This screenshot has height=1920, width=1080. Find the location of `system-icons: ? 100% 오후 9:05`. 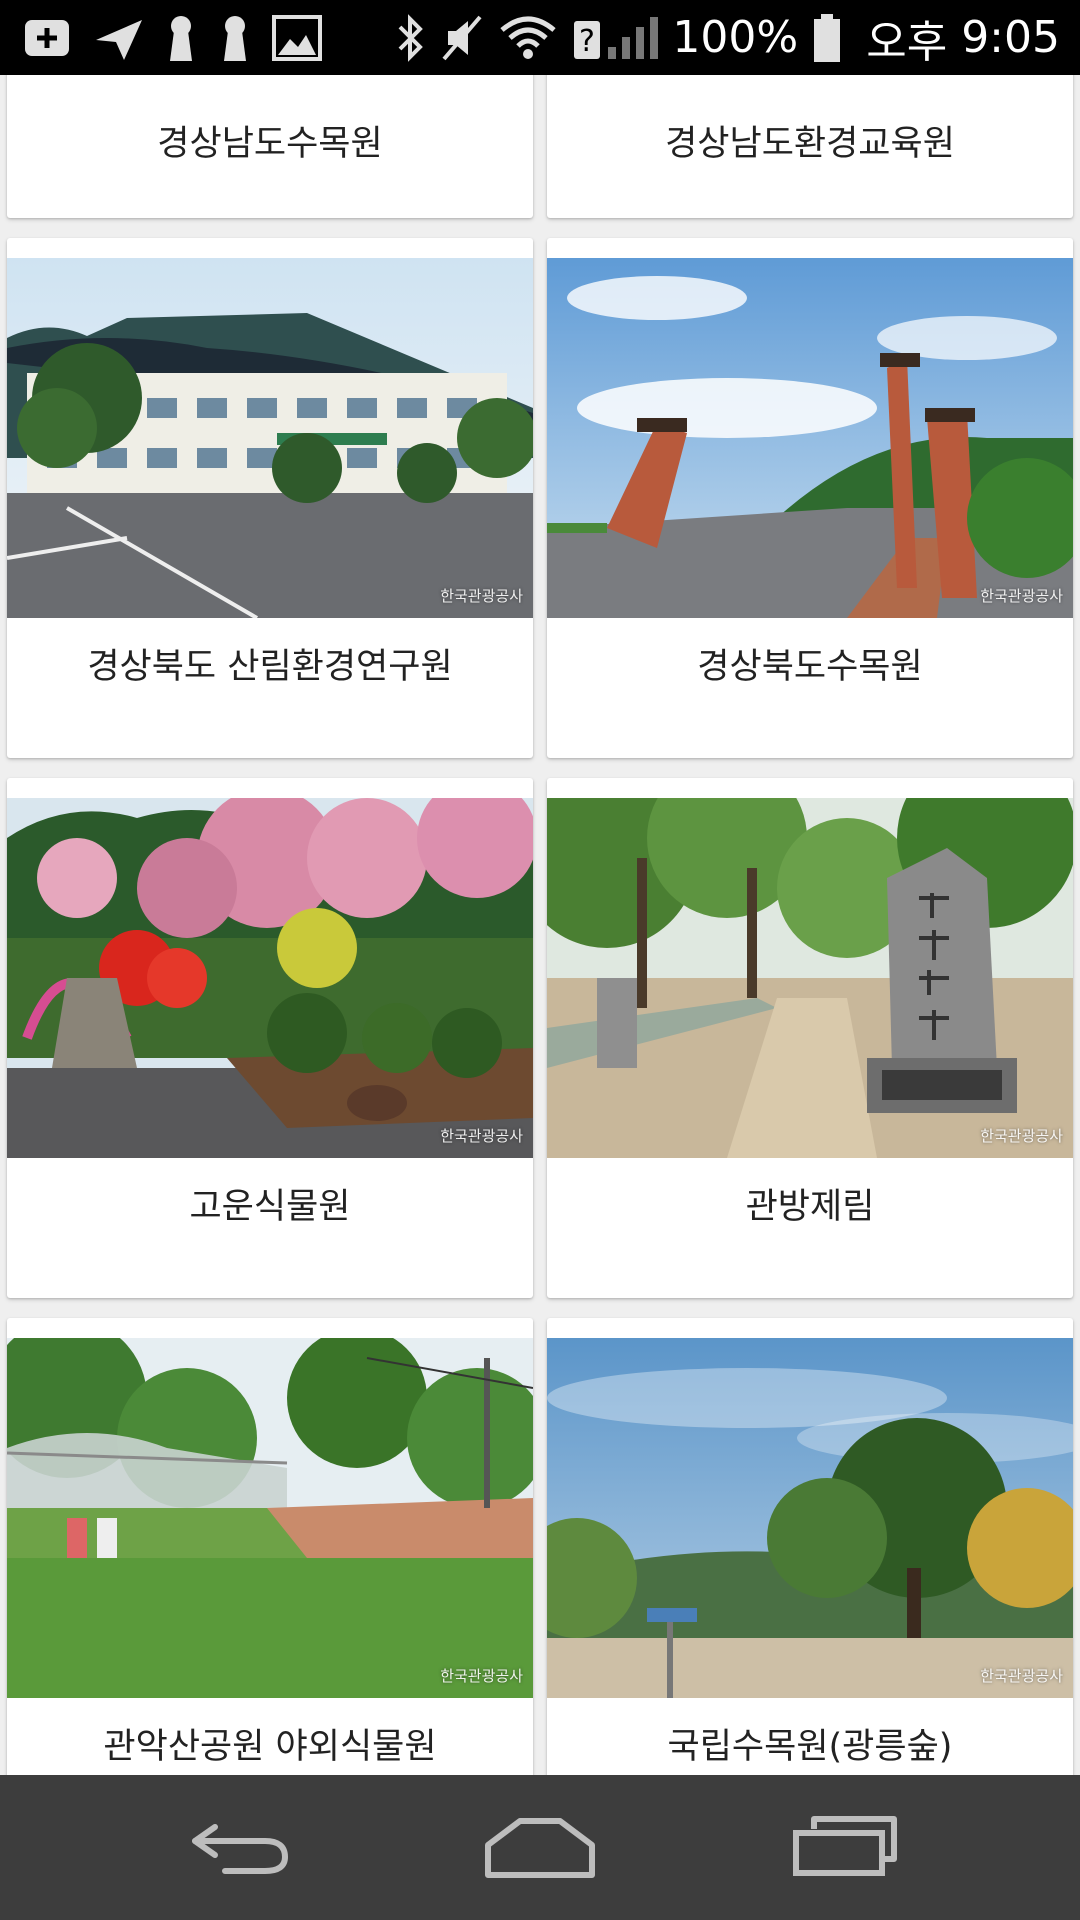

system-icons: ? 100% 오후 9:05 is located at coordinates (727, 37).